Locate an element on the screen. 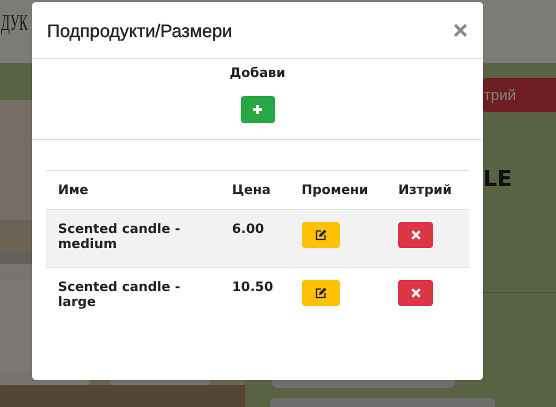 This screenshot has height=407, width=556. add-button is located at coordinates (257, 109).